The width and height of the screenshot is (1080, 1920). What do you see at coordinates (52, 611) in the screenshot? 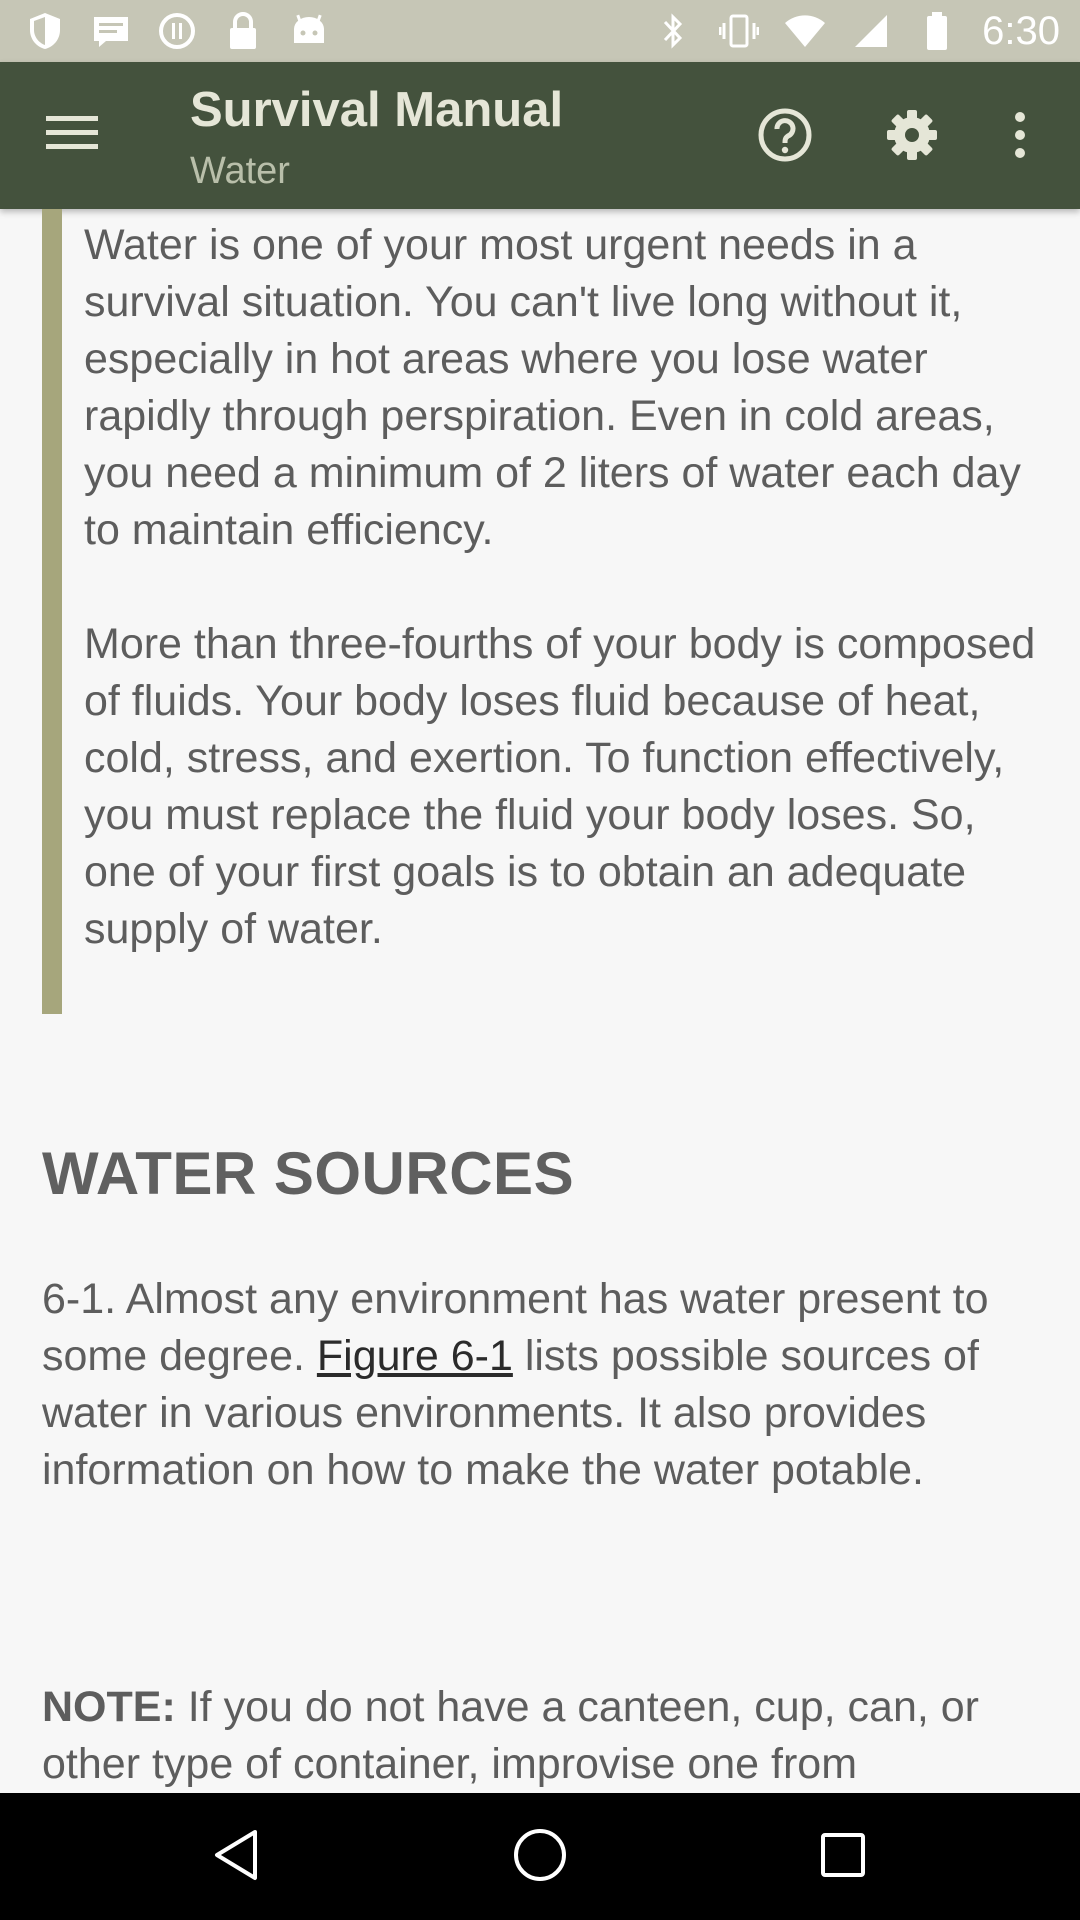
I see `blockquote-bar` at bounding box center [52, 611].